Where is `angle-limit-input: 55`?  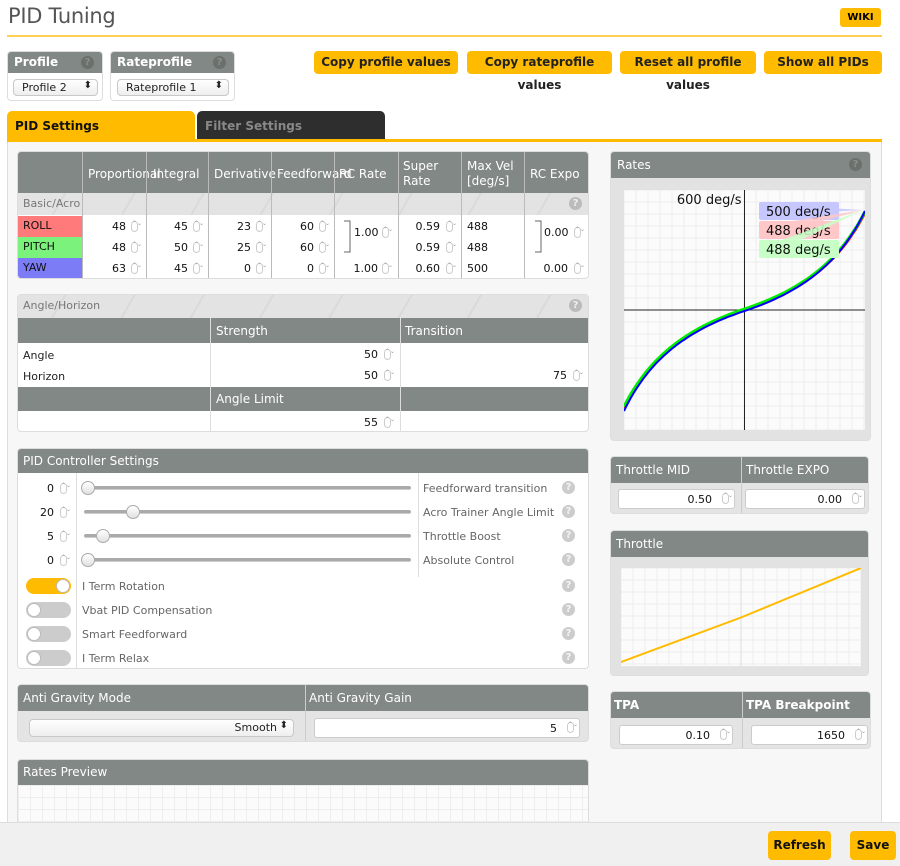 angle-limit-input: 55 is located at coordinates (294, 422).